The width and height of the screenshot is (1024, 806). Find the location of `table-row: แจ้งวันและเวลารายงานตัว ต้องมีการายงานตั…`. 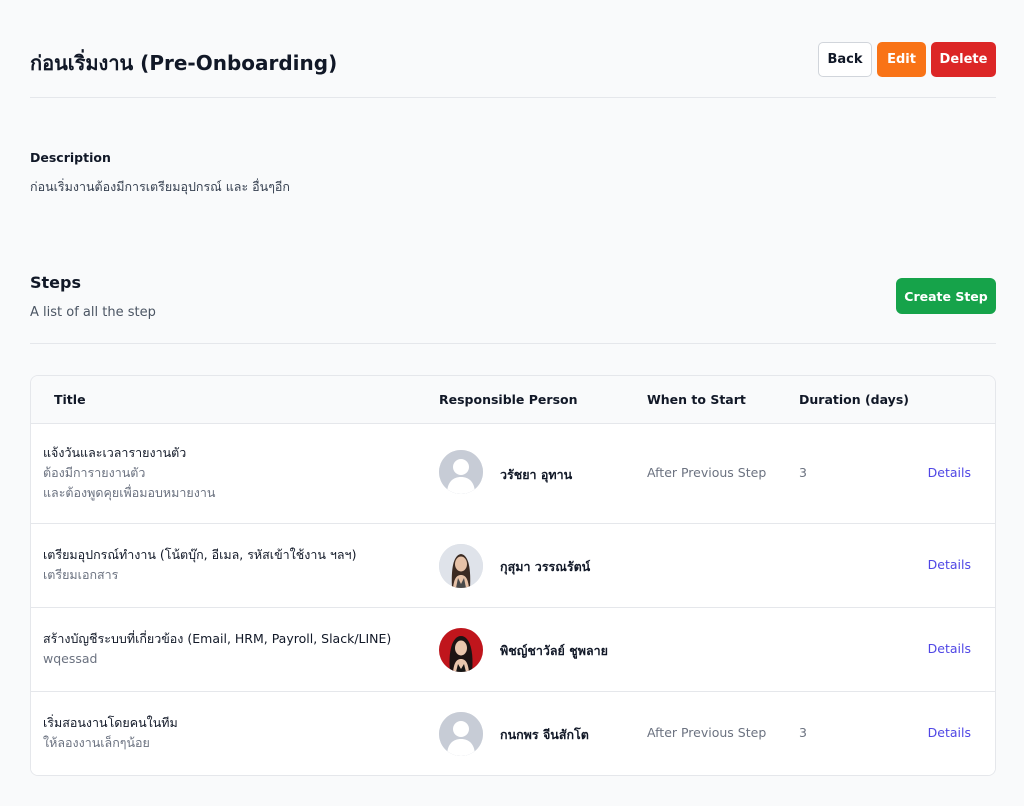

table-row: แจ้งวันและเวลารายงานตัว ต้องมีการายงานตั… is located at coordinates (513, 474).